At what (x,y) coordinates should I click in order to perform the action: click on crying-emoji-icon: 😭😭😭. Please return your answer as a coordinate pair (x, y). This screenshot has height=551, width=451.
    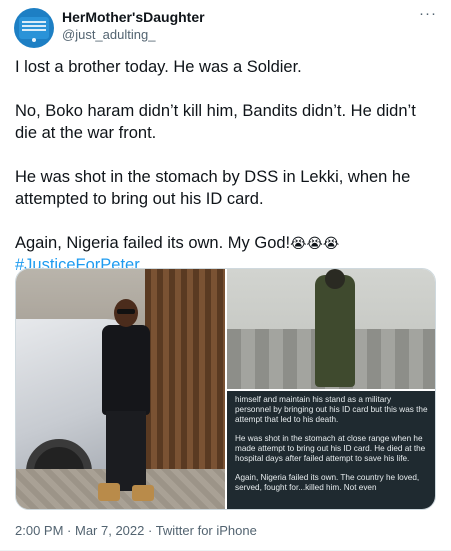
    Looking at the image, I should click on (315, 243).